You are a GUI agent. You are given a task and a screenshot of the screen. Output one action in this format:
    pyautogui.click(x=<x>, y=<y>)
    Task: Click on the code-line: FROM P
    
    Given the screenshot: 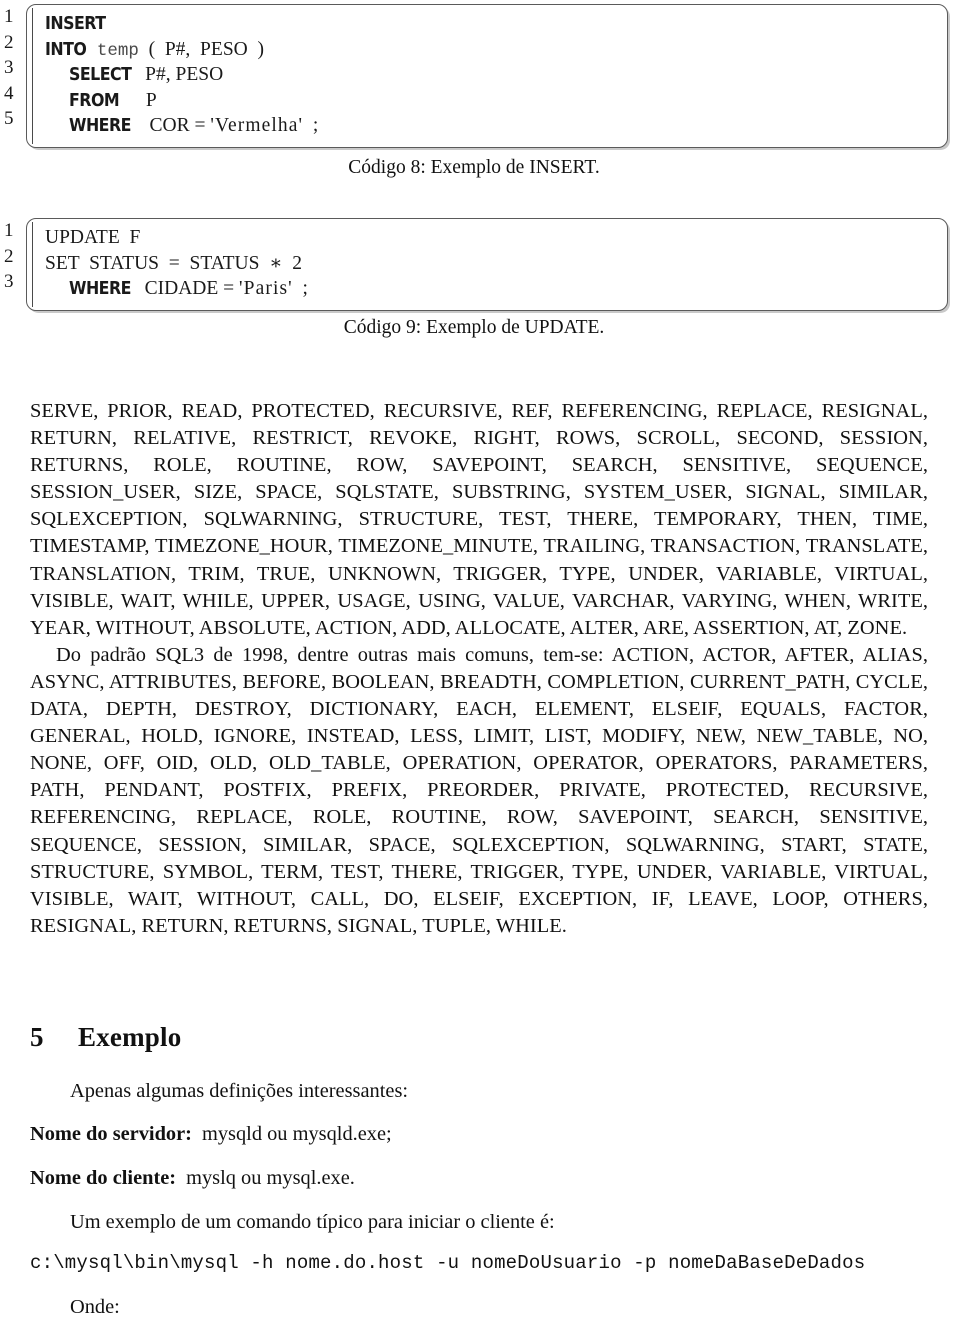 What is the action you would take?
    pyautogui.click(x=488, y=101)
    